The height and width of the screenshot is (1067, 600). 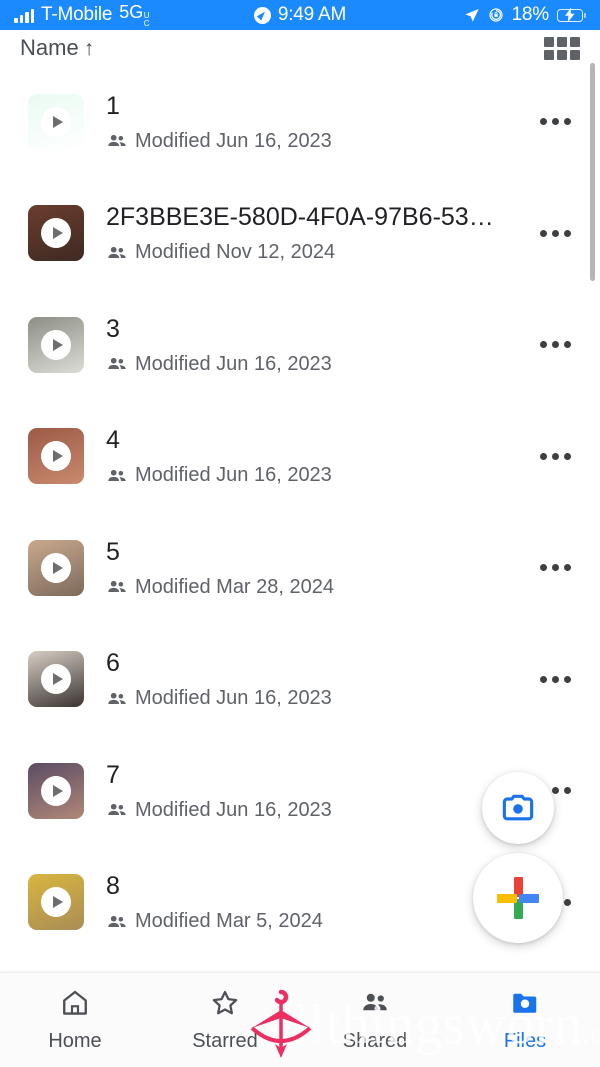 I want to click on battery-charging-icon, so click(x=571, y=15).